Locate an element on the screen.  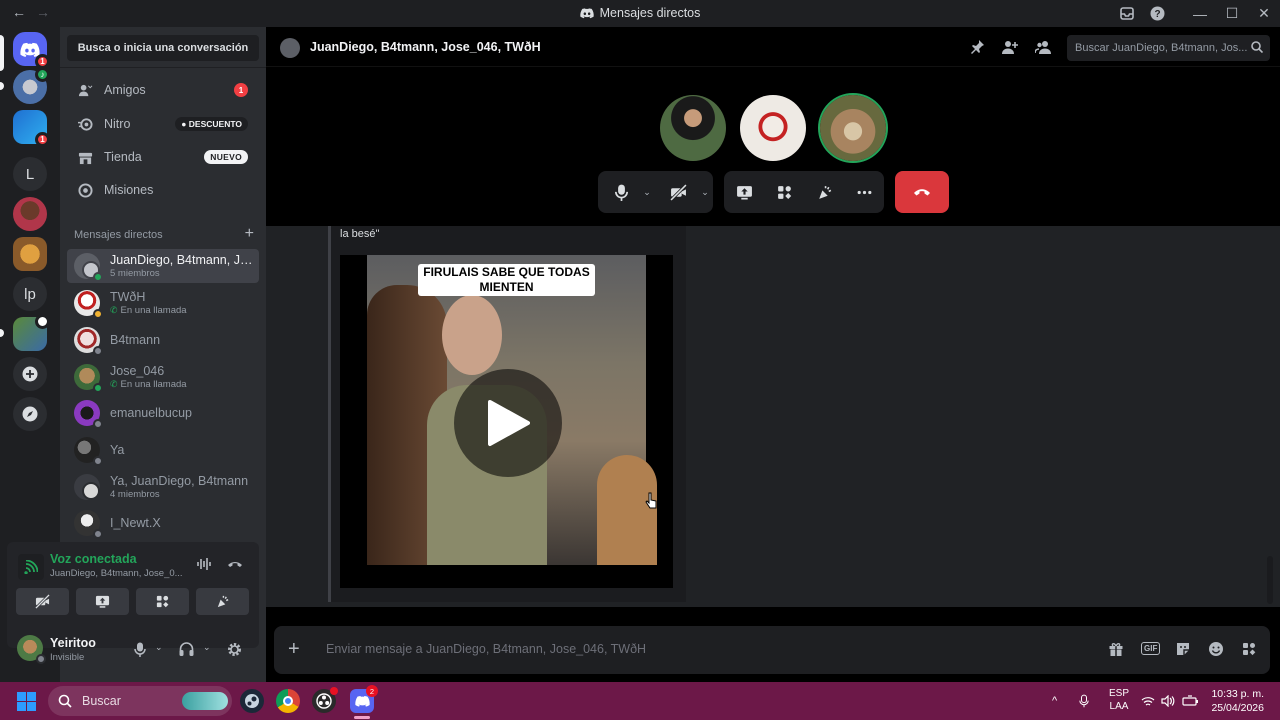
server-cube: 1 is located at coordinates (31, 128).